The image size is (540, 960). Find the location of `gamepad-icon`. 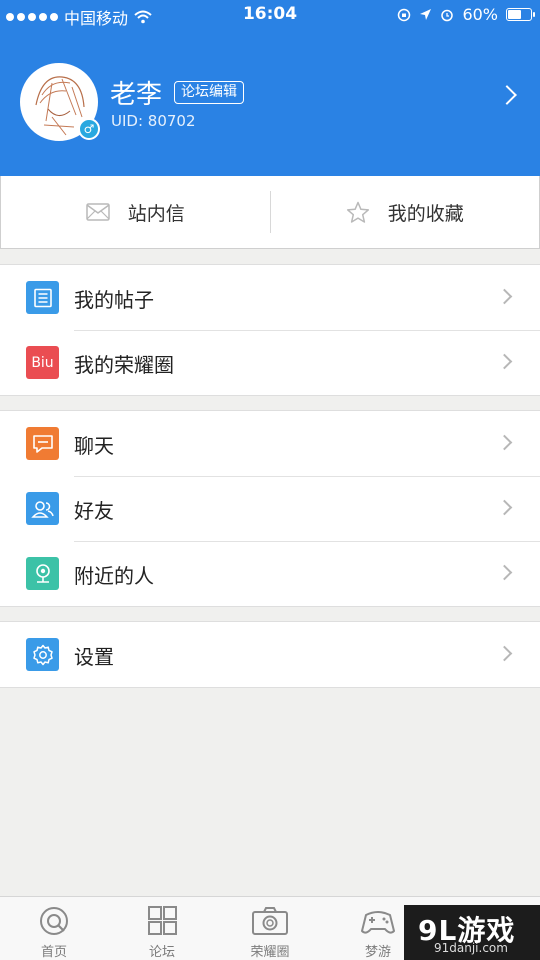

gamepad-icon is located at coordinates (378, 922).